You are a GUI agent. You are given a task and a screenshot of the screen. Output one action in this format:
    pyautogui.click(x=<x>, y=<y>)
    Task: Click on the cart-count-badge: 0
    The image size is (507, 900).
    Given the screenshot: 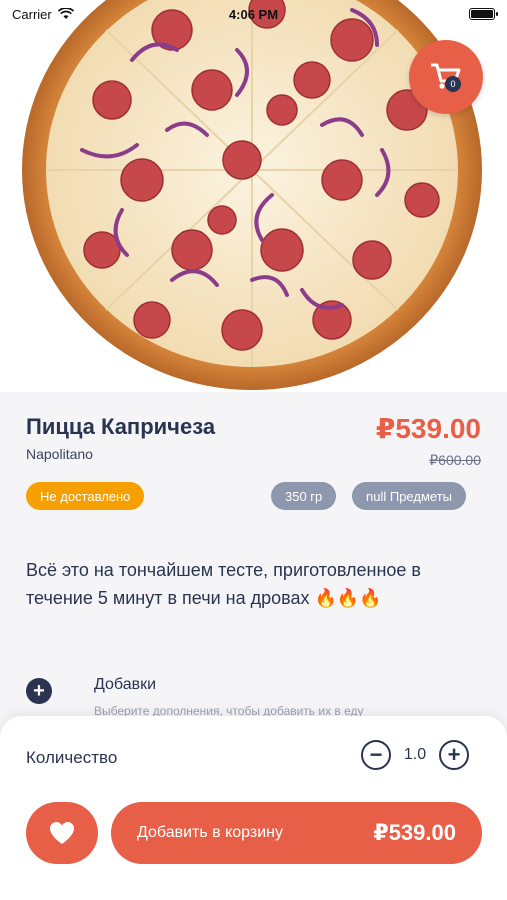 What is the action you would take?
    pyautogui.click(x=453, y=84)
    